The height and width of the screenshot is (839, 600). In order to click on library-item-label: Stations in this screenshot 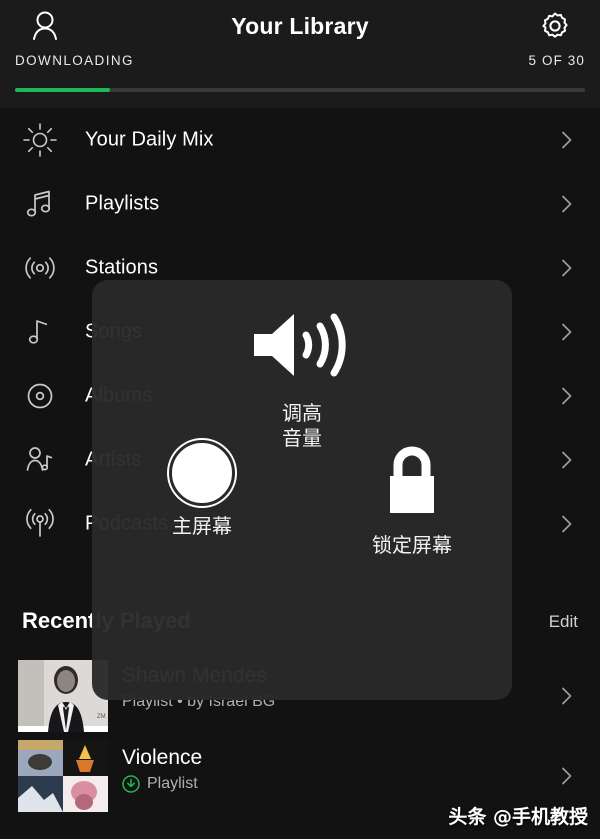, I will do `click(122, 267)`.